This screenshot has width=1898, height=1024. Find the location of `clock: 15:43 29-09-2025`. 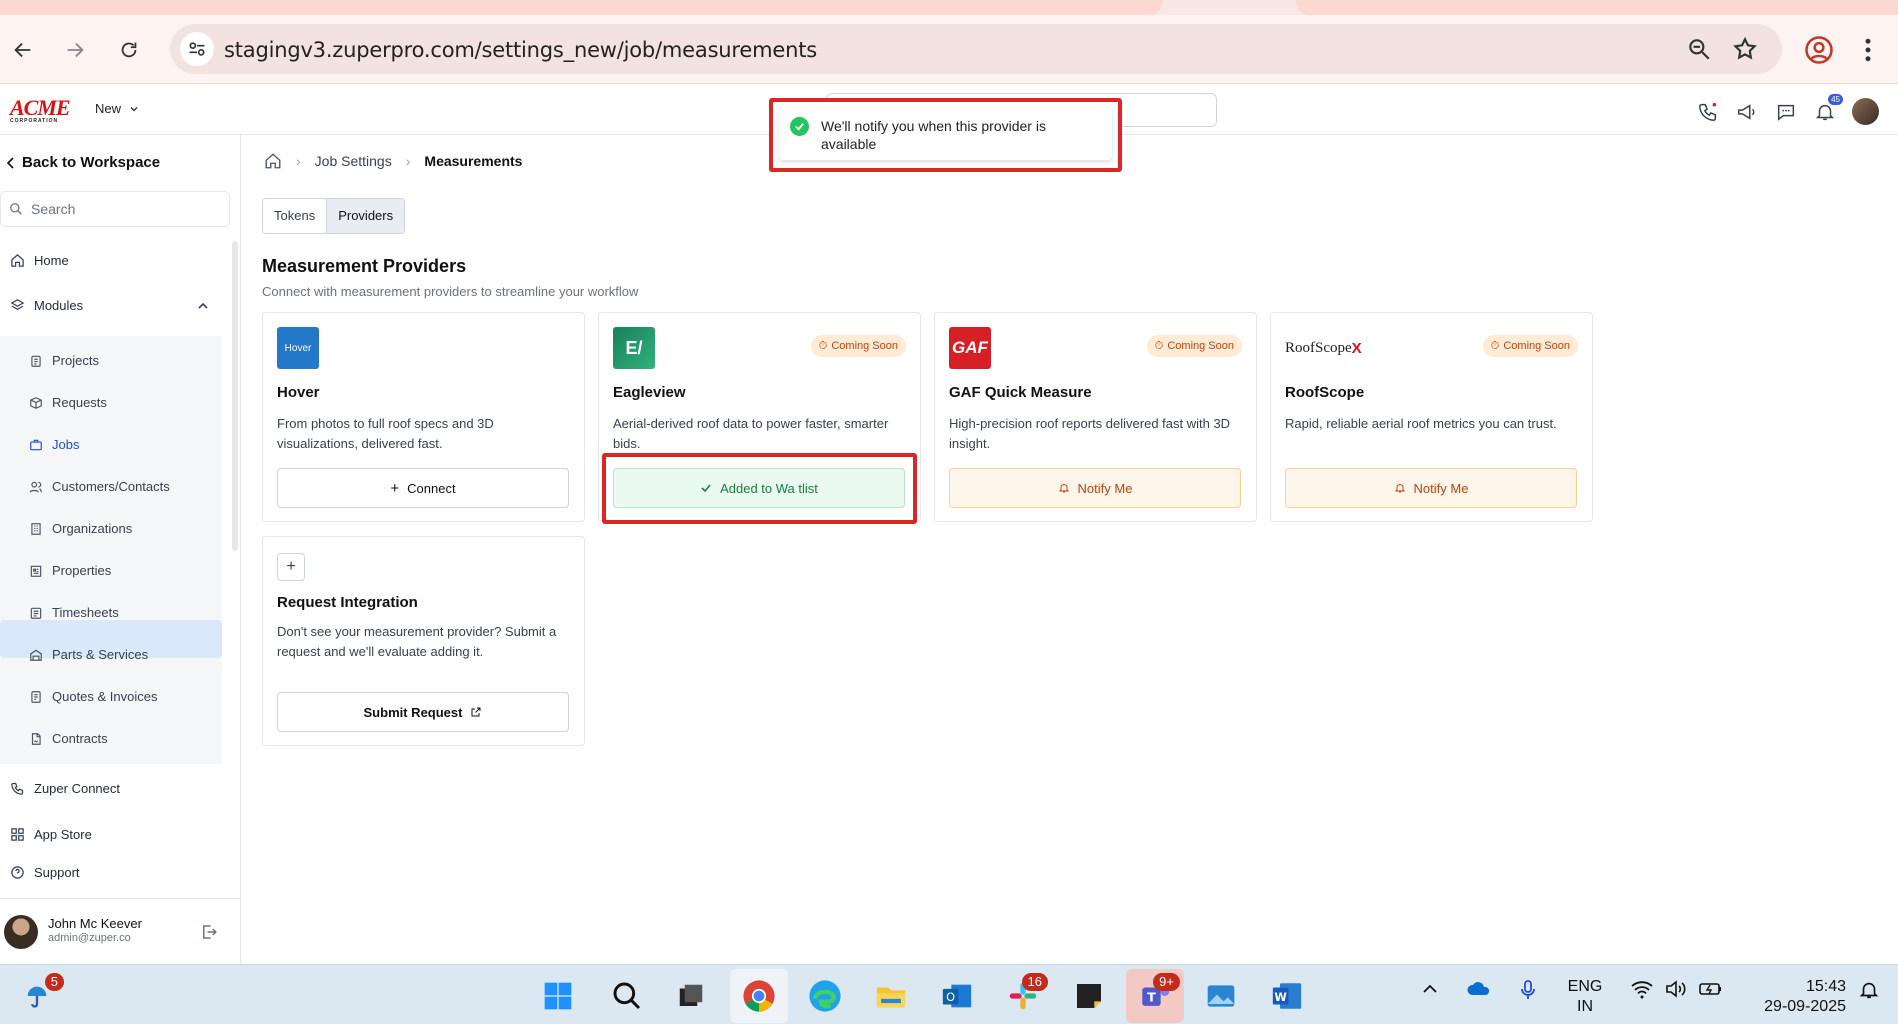

clock: 15:43 29-09-2025 is located at coordinates (1796, 997).